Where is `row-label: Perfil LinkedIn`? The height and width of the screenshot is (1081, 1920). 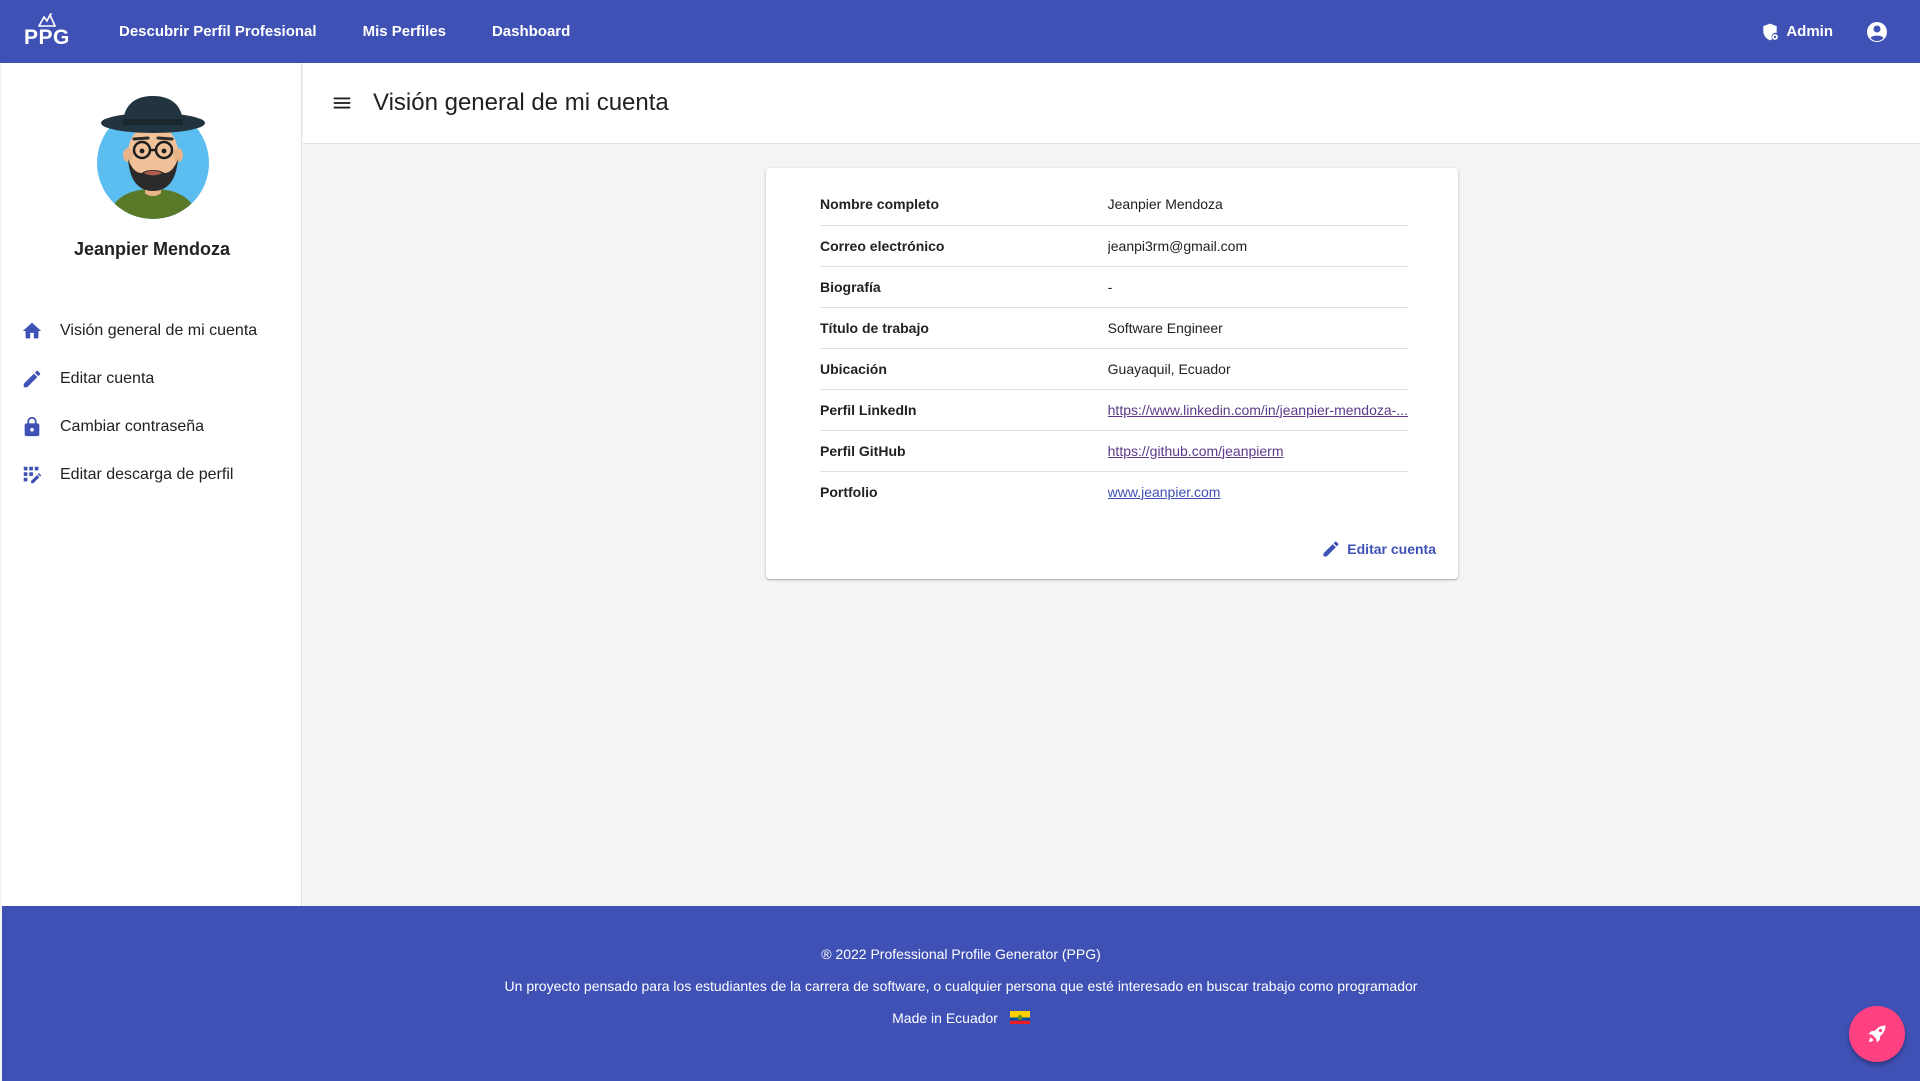 row-label: Perfil LinkedIn is located at coordinates (964, 410).